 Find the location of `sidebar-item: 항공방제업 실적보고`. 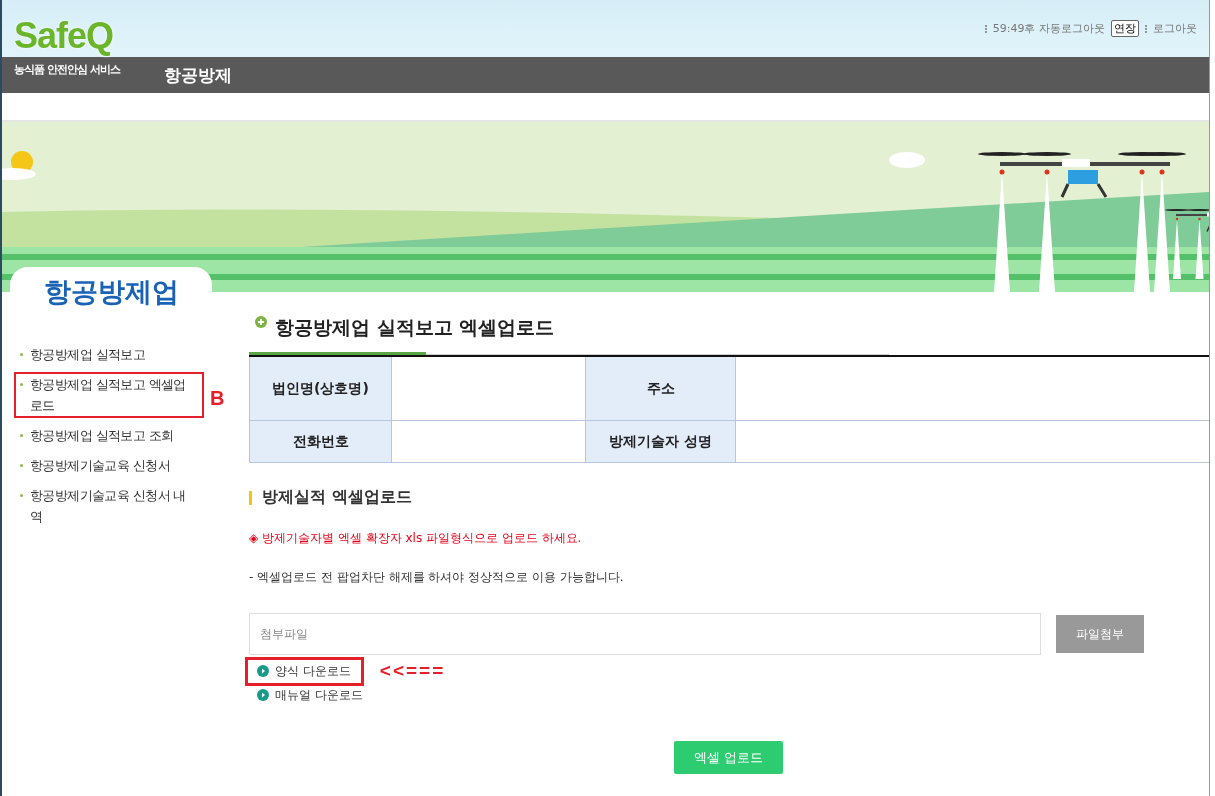

sidebar-item: 항공방제업 실적보고 is located at coordinates (109, 354).